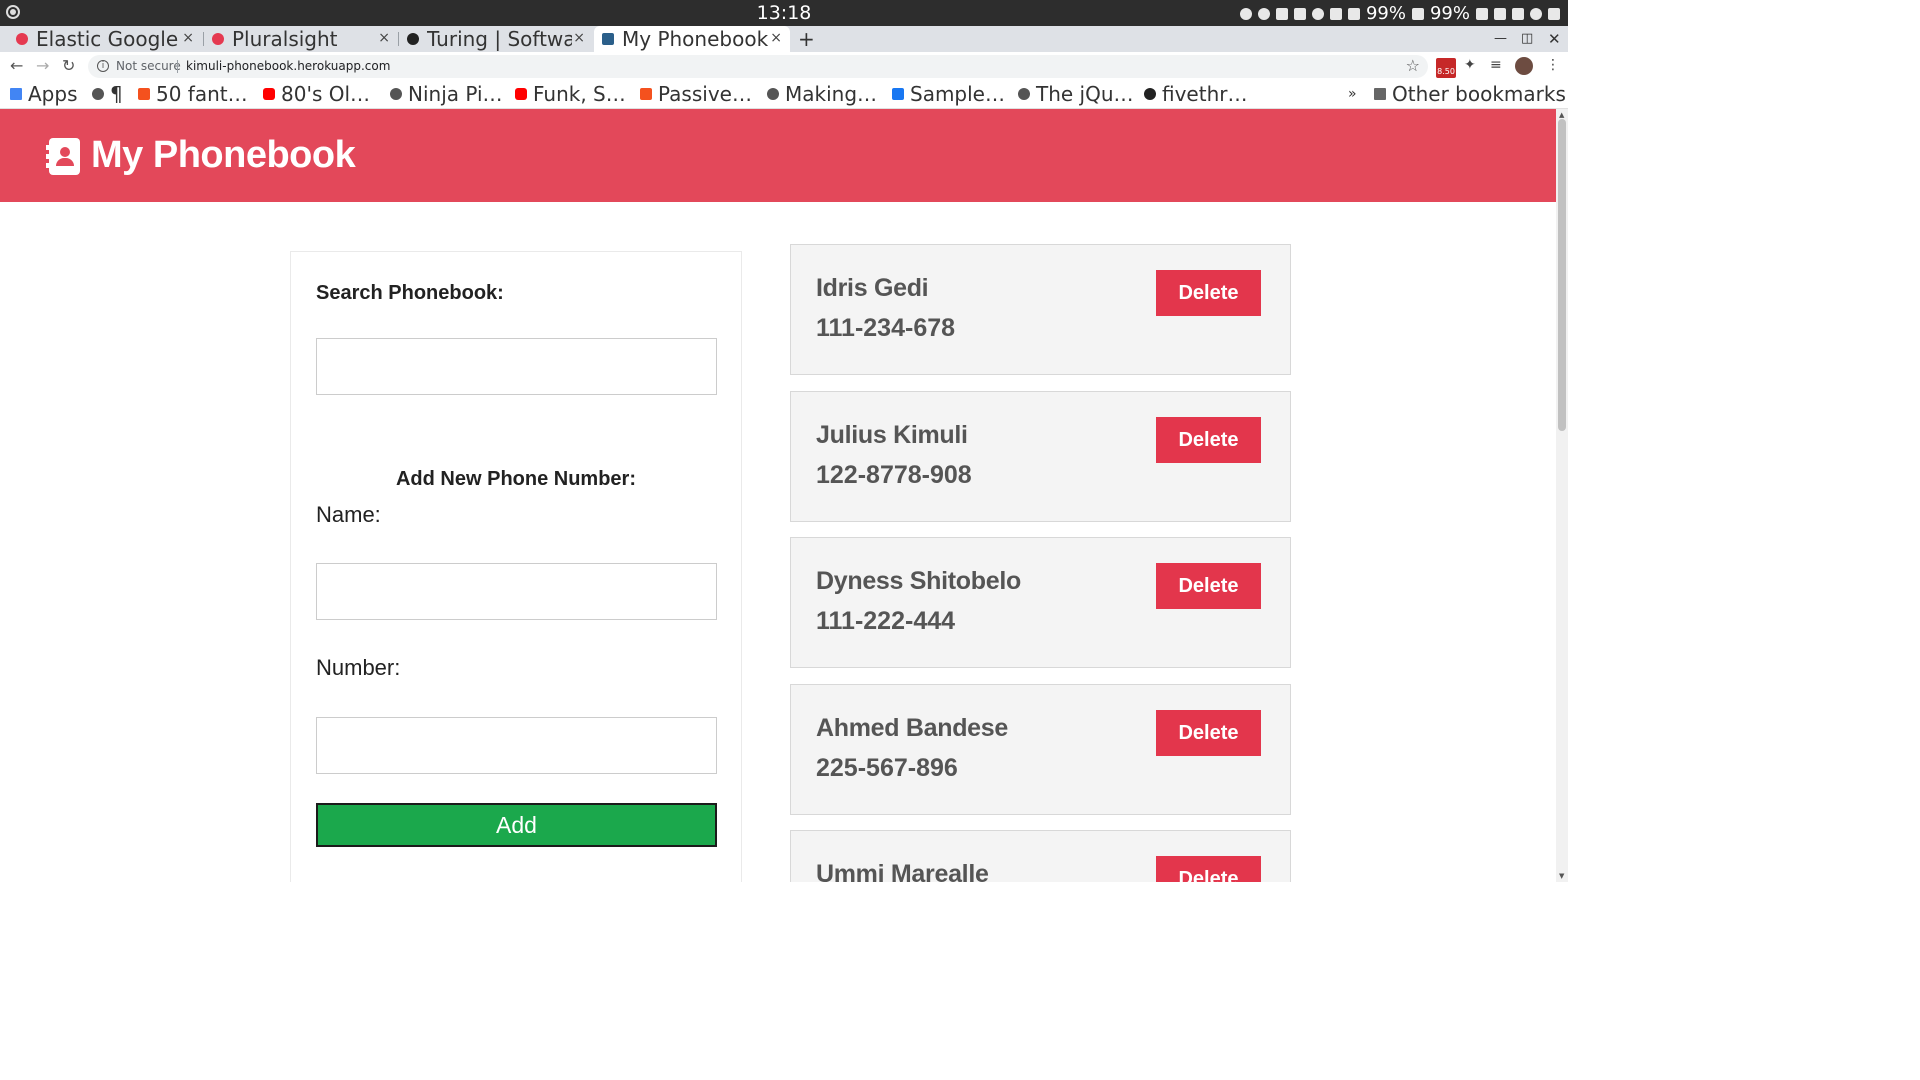 Image resolution: width=1920 pixels, height=1080 pixels. I want to click on facebook-icon, so click(898, 94).